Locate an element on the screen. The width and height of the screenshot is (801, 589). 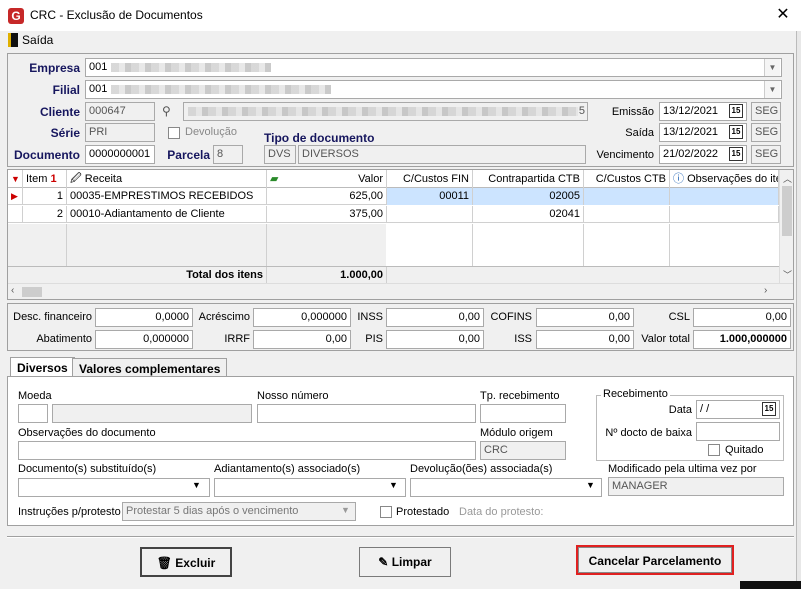
doc-substituido-select is located at coordinates (114, 487).